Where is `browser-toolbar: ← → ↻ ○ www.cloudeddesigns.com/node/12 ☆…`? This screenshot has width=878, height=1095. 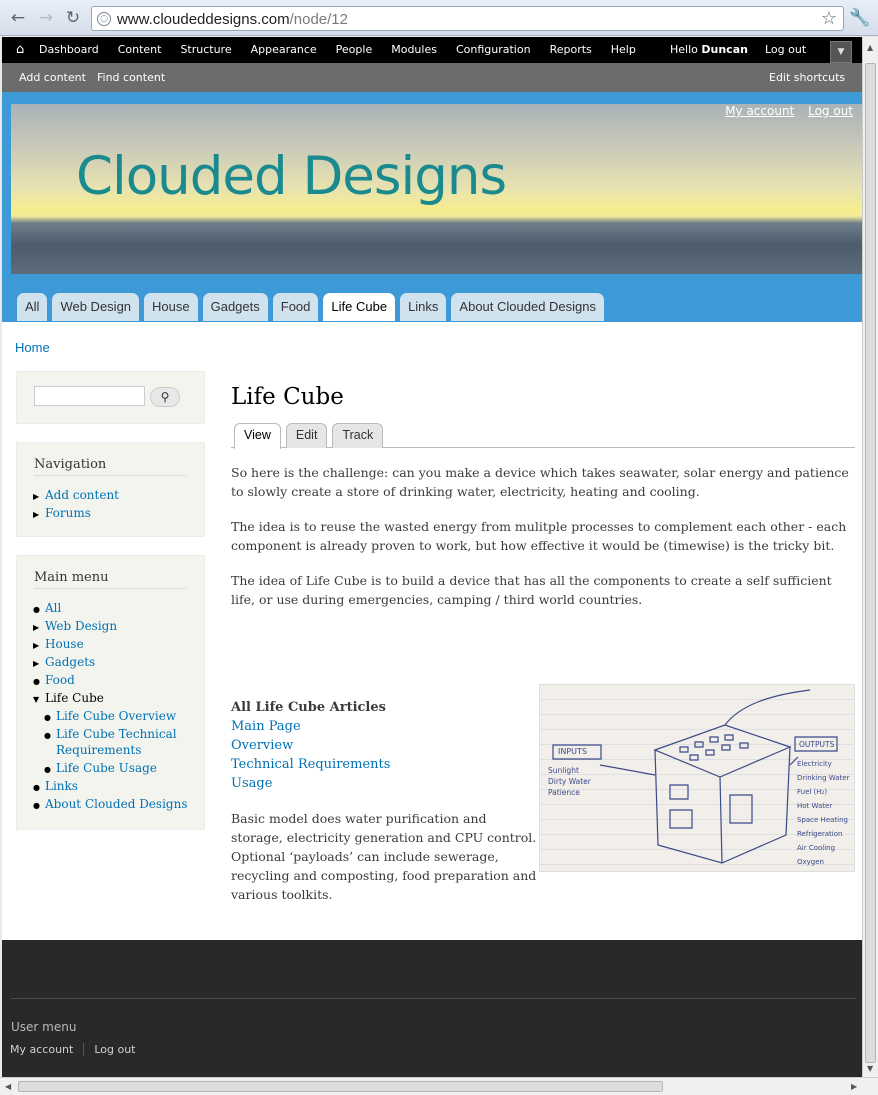
browser-toolbar: ← → ↻ ○ www.cloudeddesigns.com/node/12 ☆… is located at coordinates (439, 18).